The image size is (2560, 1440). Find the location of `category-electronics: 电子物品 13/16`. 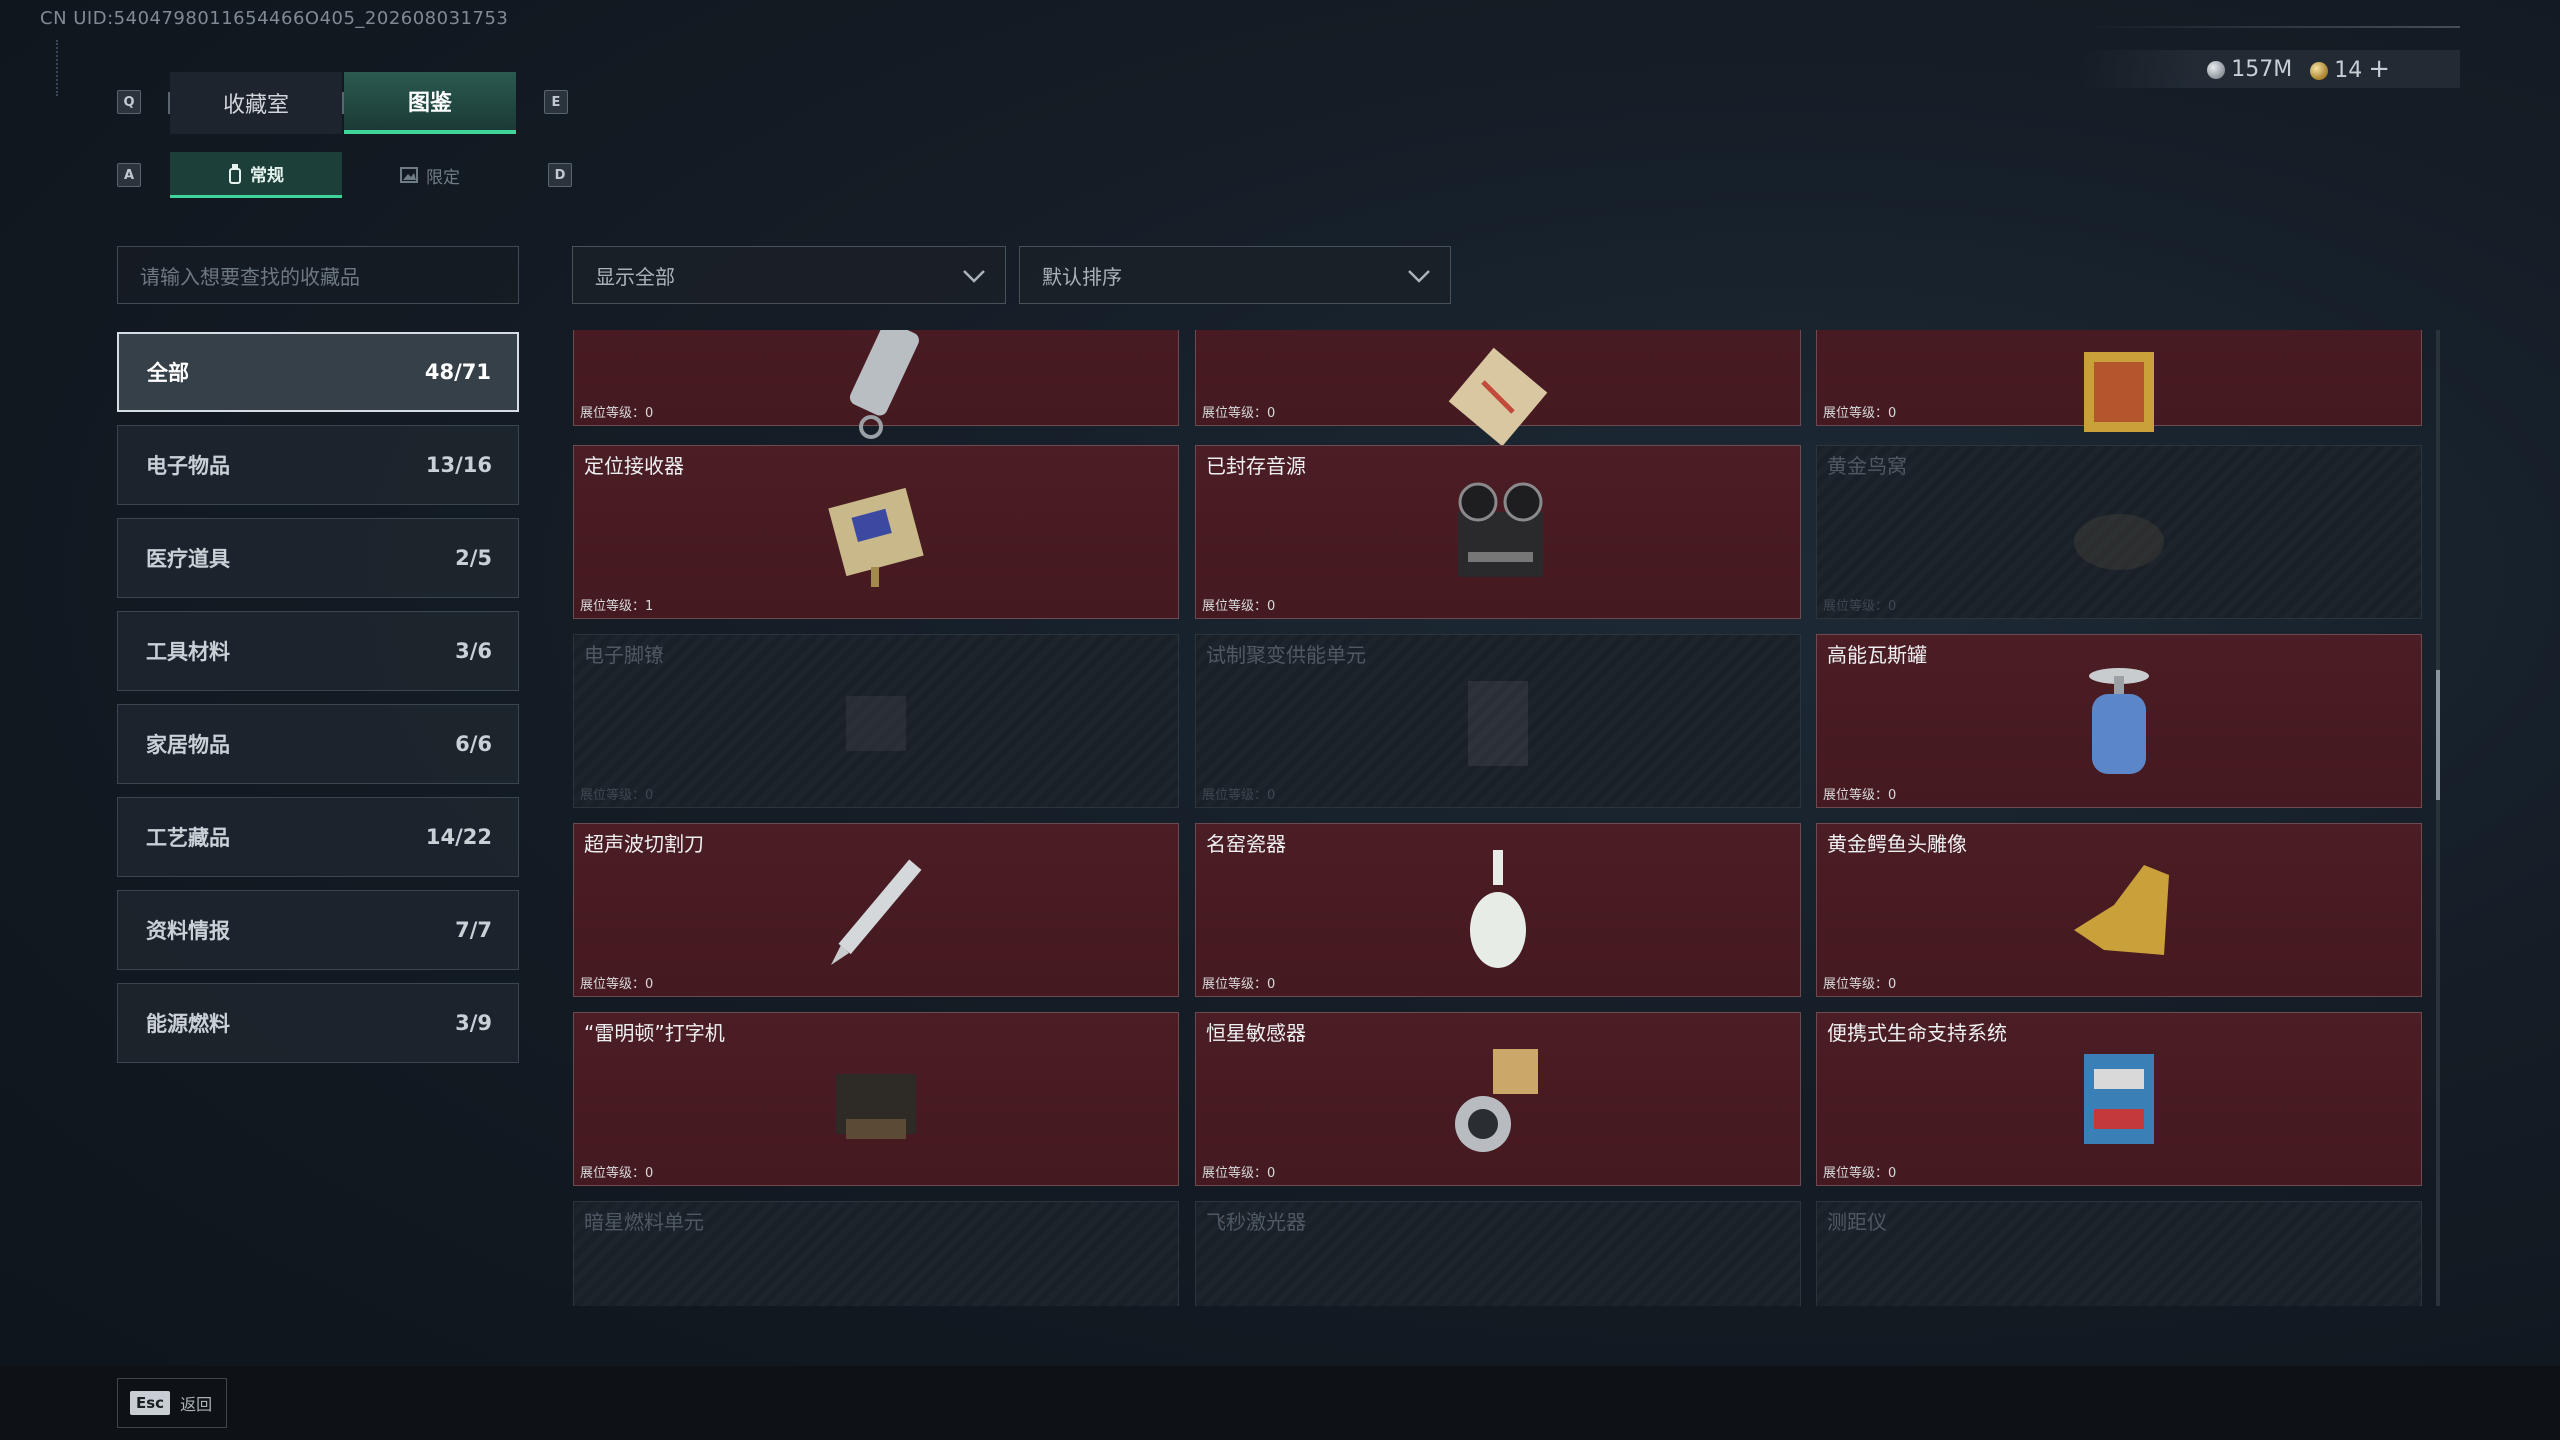

category-electronics: 电子物品 13/16 is located at coordinates (318, 465).